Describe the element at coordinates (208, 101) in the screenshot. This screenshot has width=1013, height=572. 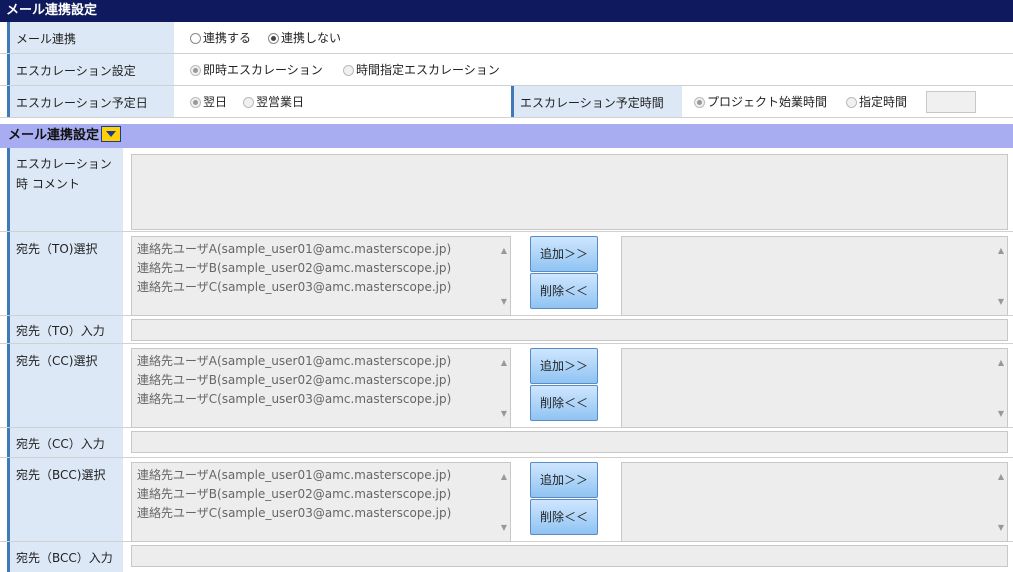
I see `escalation-day-option-next: 翌日` at that location.